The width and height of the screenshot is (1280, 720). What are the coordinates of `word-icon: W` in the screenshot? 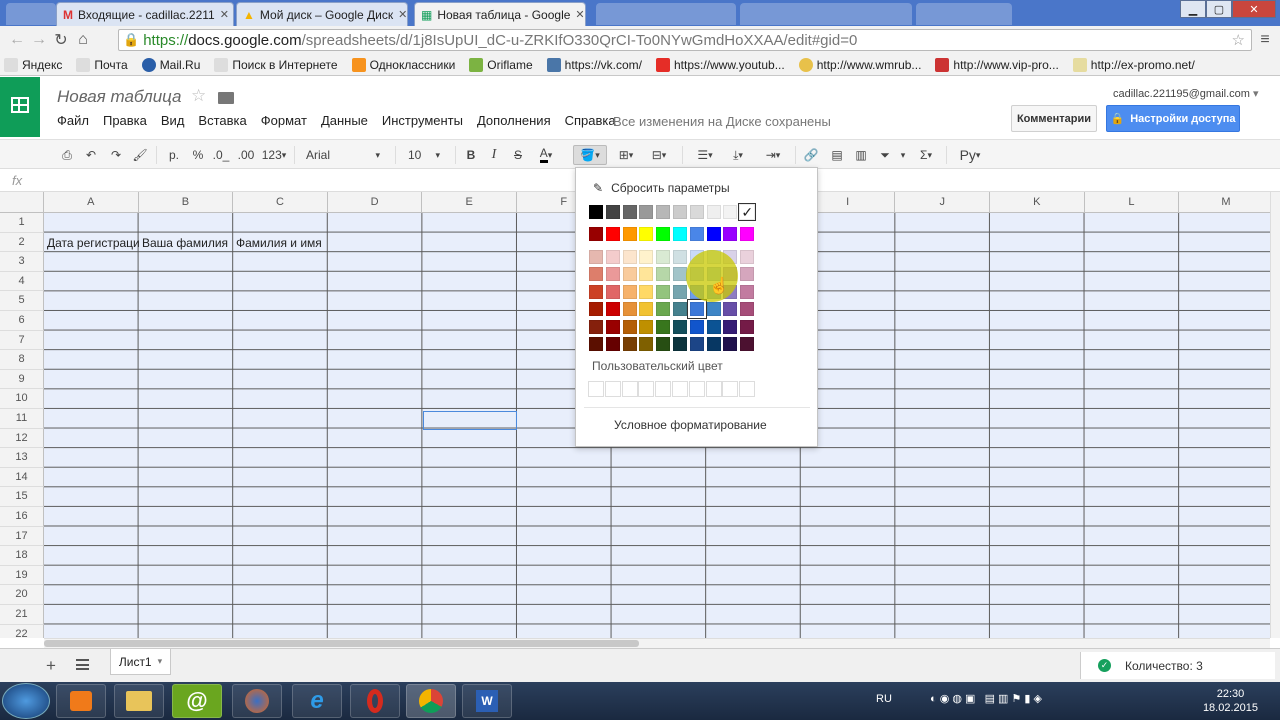 It's located at (487, 701).